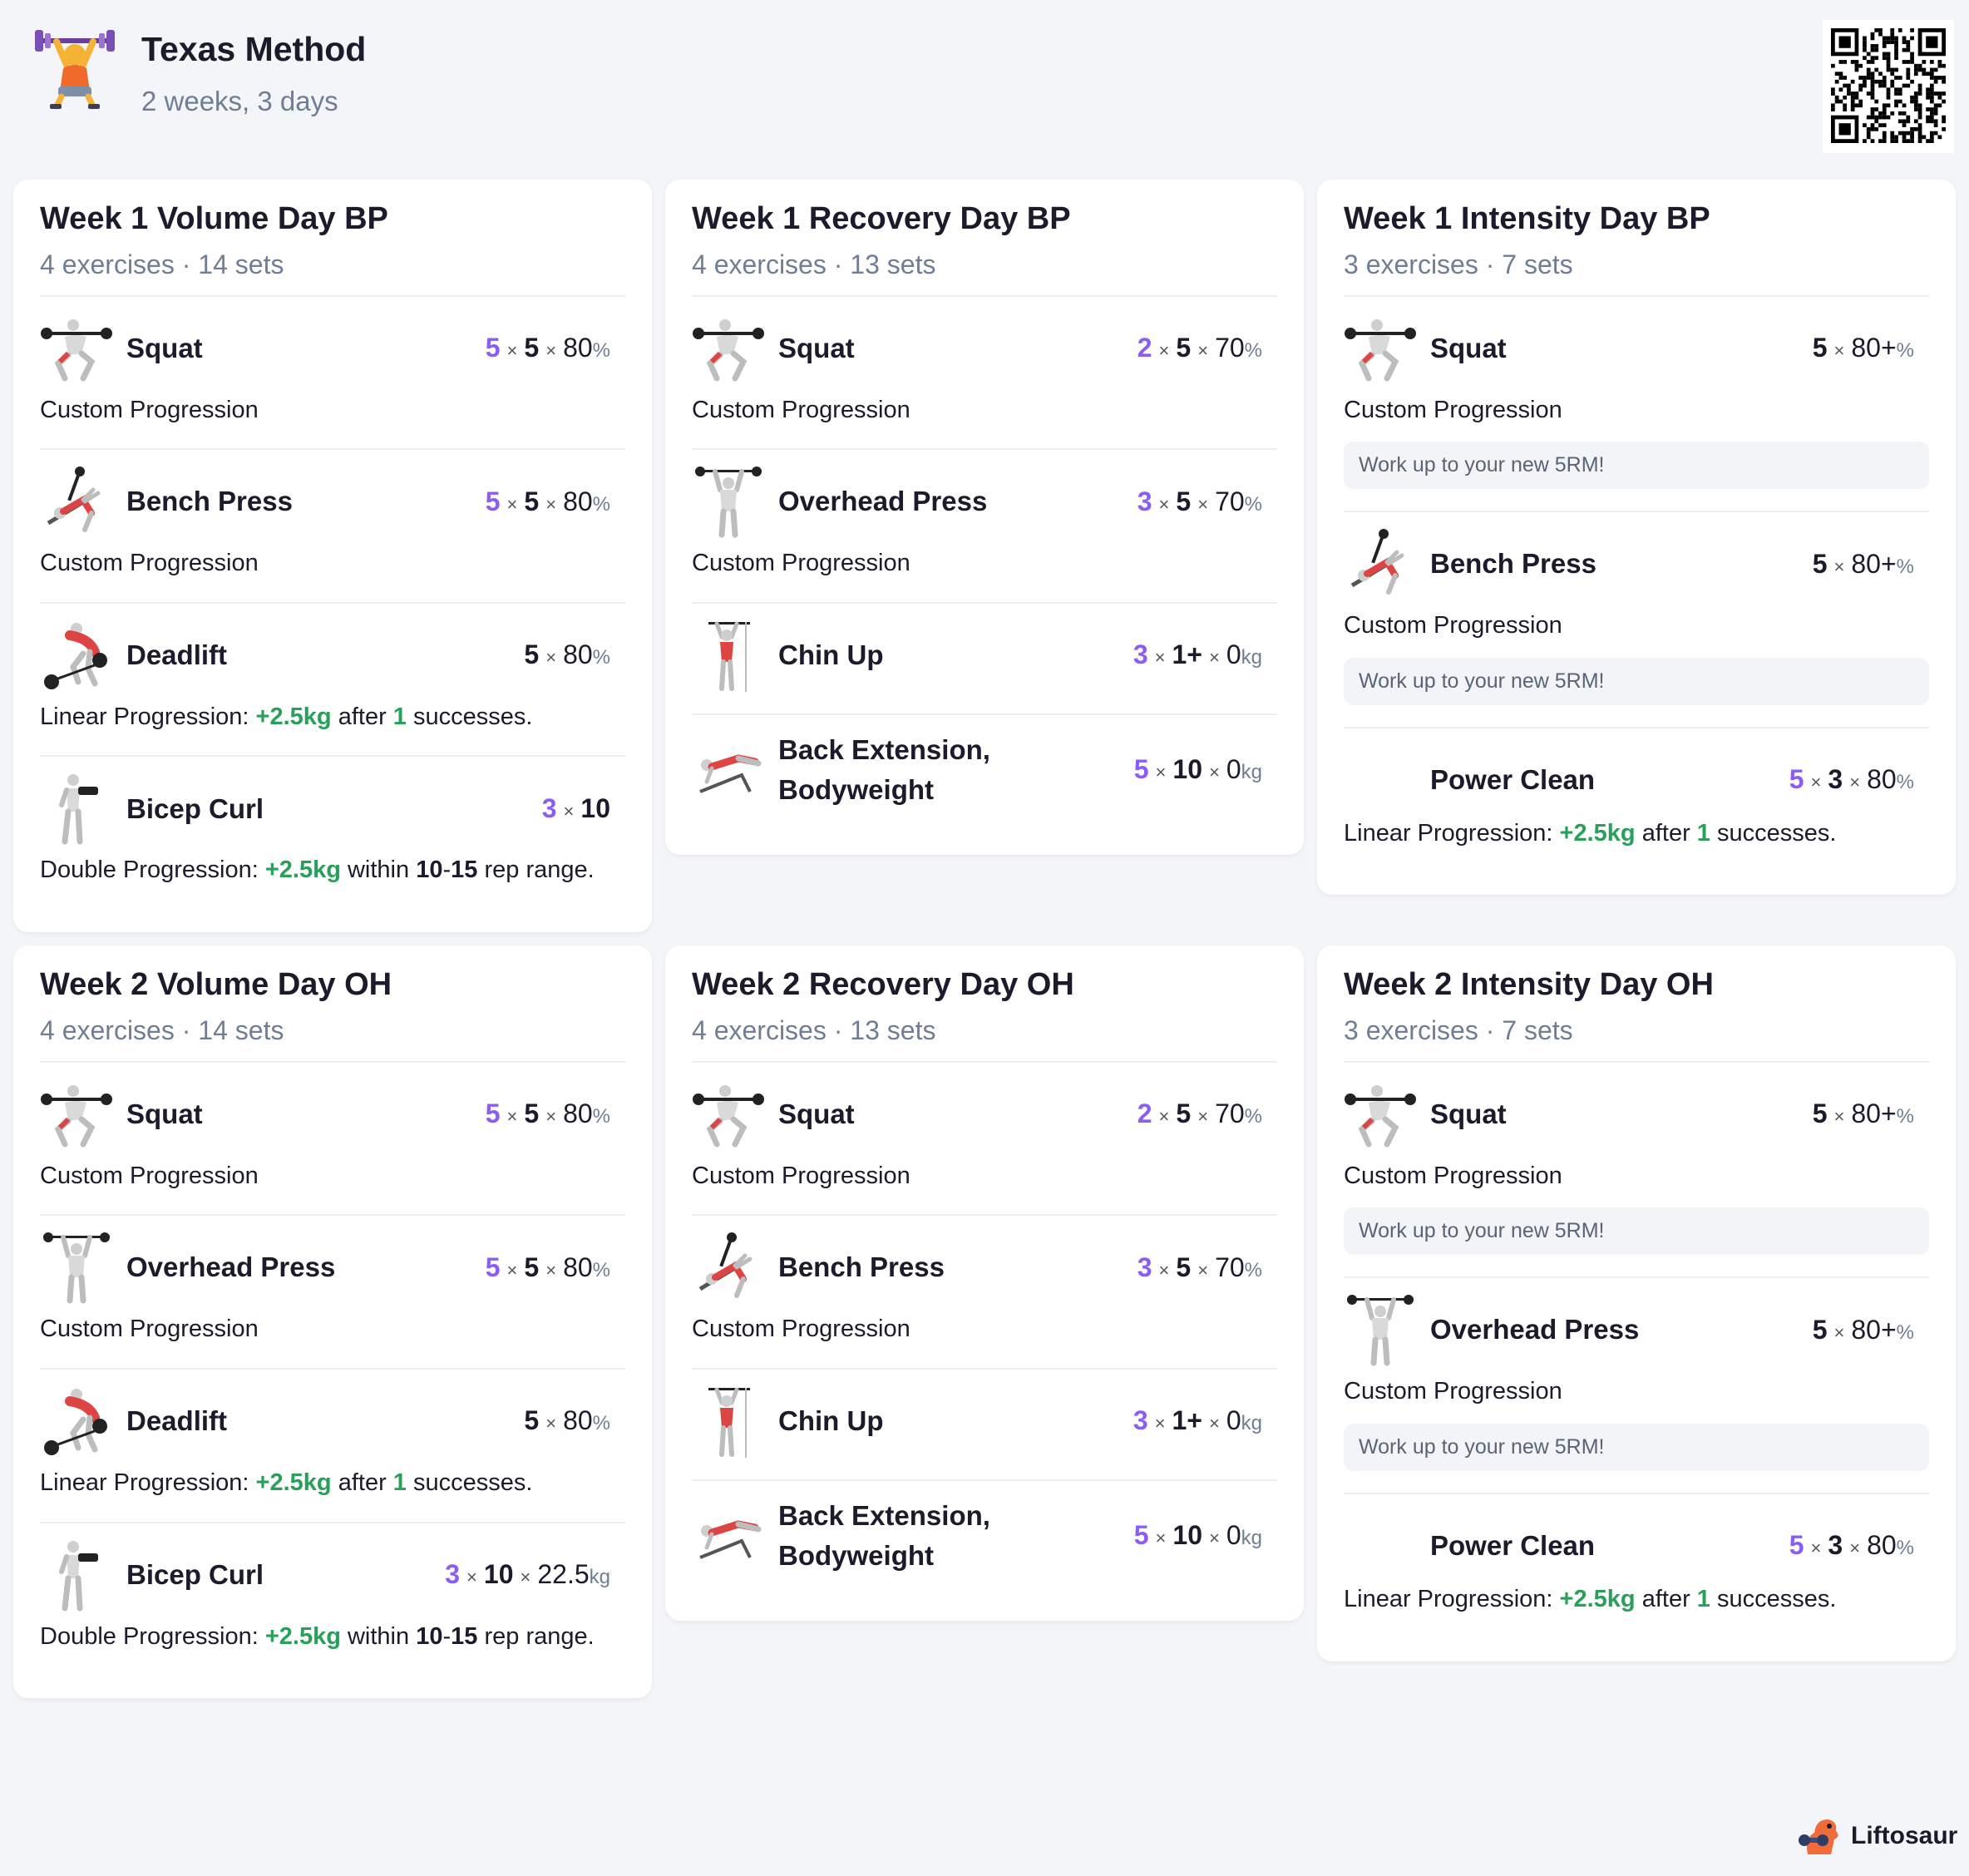 The image size is (1969, 1876). What do you see at coordinates (1527, 219) in the screenshot?
I see `day-title: Week 1 Intensity Day BP` at bounding box center [1527, 219].